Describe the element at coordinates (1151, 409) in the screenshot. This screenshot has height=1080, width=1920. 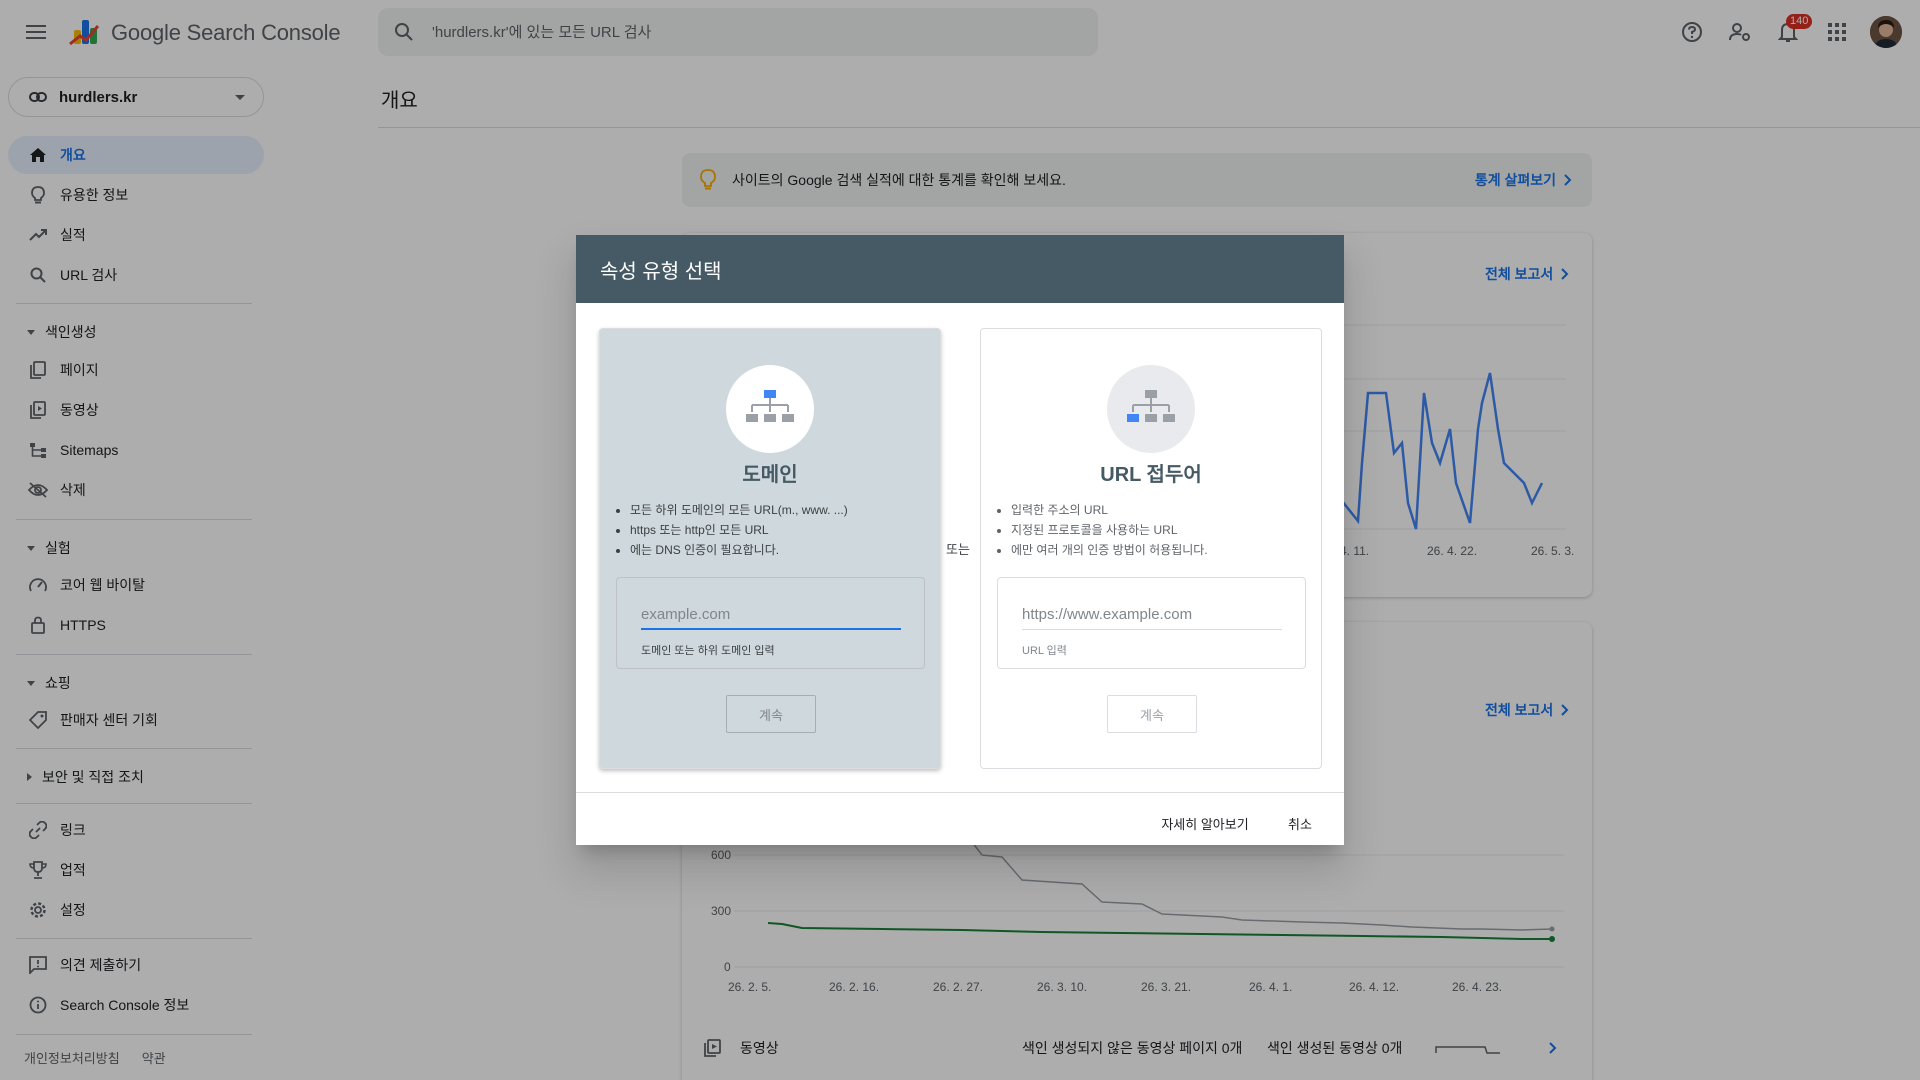
I see `url-prefix-sitemap-icon` at that location.